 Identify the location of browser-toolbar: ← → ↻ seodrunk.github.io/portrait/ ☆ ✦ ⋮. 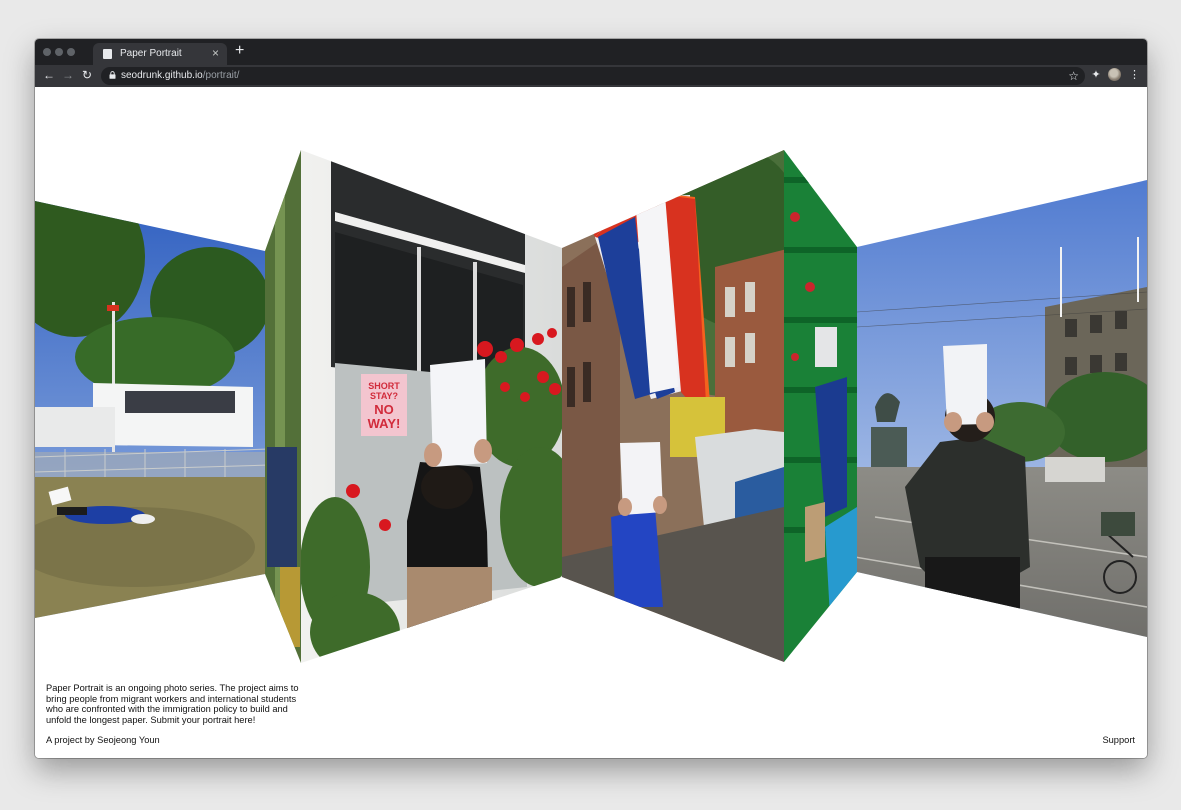
(591, 76).